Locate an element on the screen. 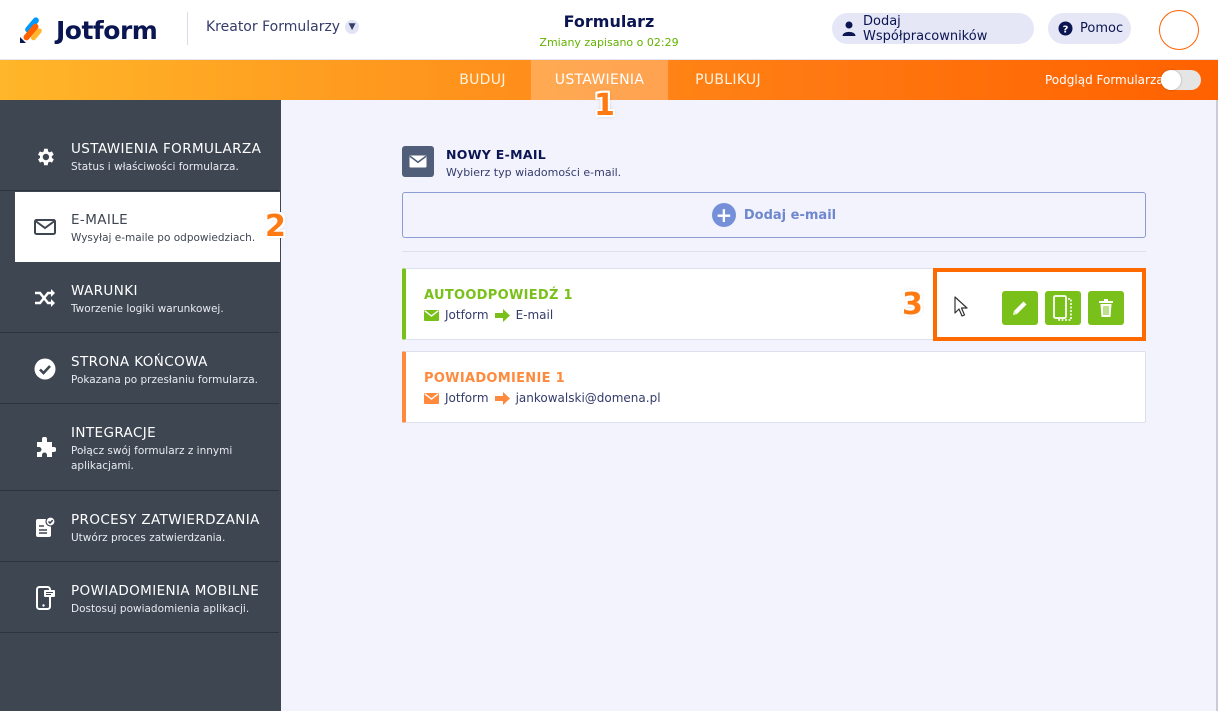 The height and width of the screenshot is (711, 1218). add-email-button: + Dodaj e-mail is located at coordinates (774, 215).